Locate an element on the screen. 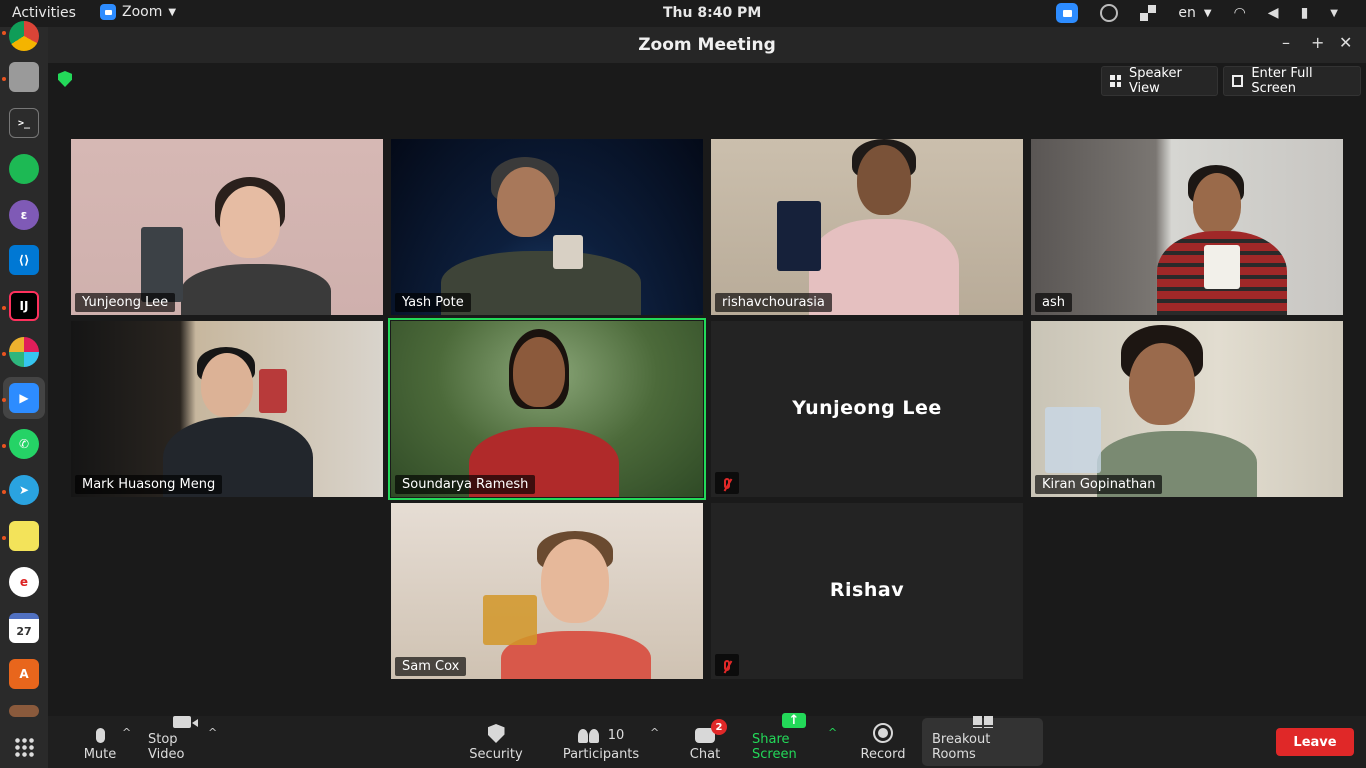 The height and width of the screenshot is (768, 1366). app-menu-label: Zoom is located at coordinates (142, 12).